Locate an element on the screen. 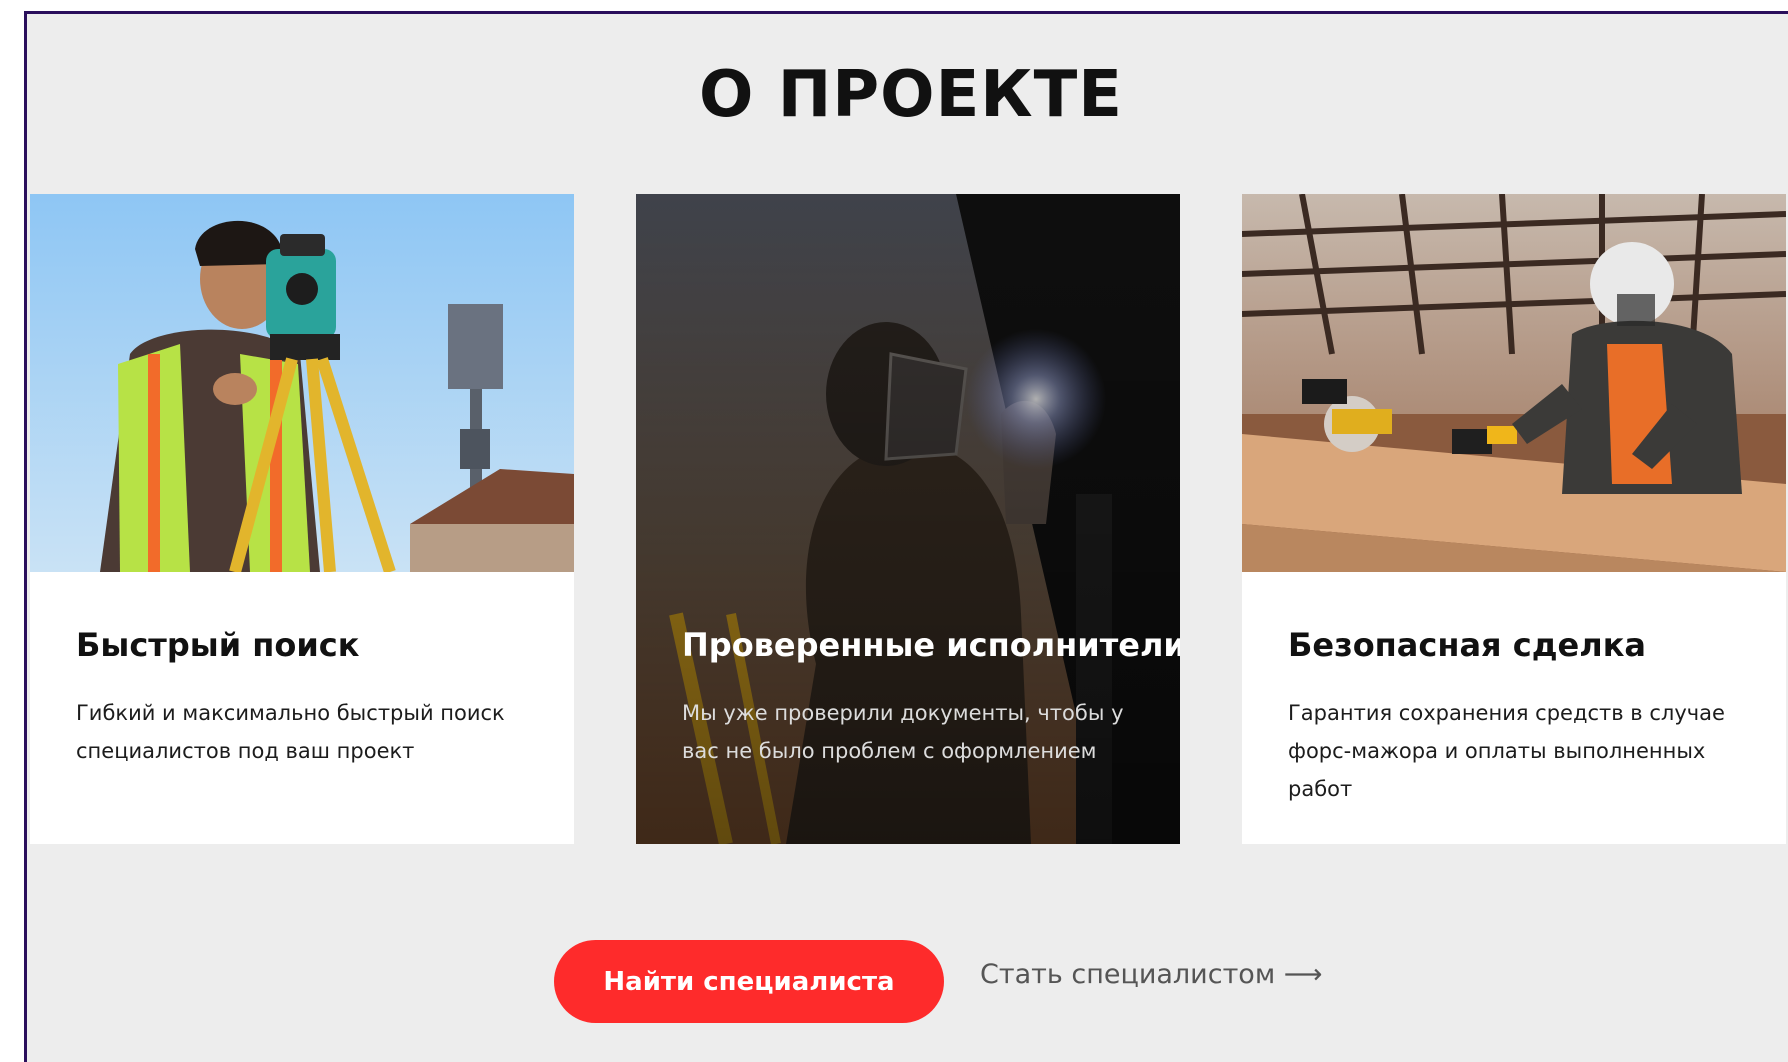 The image size is (1788, 1062). section-title: О ПРОЕКТЕ is located at coordinates (911, 95).